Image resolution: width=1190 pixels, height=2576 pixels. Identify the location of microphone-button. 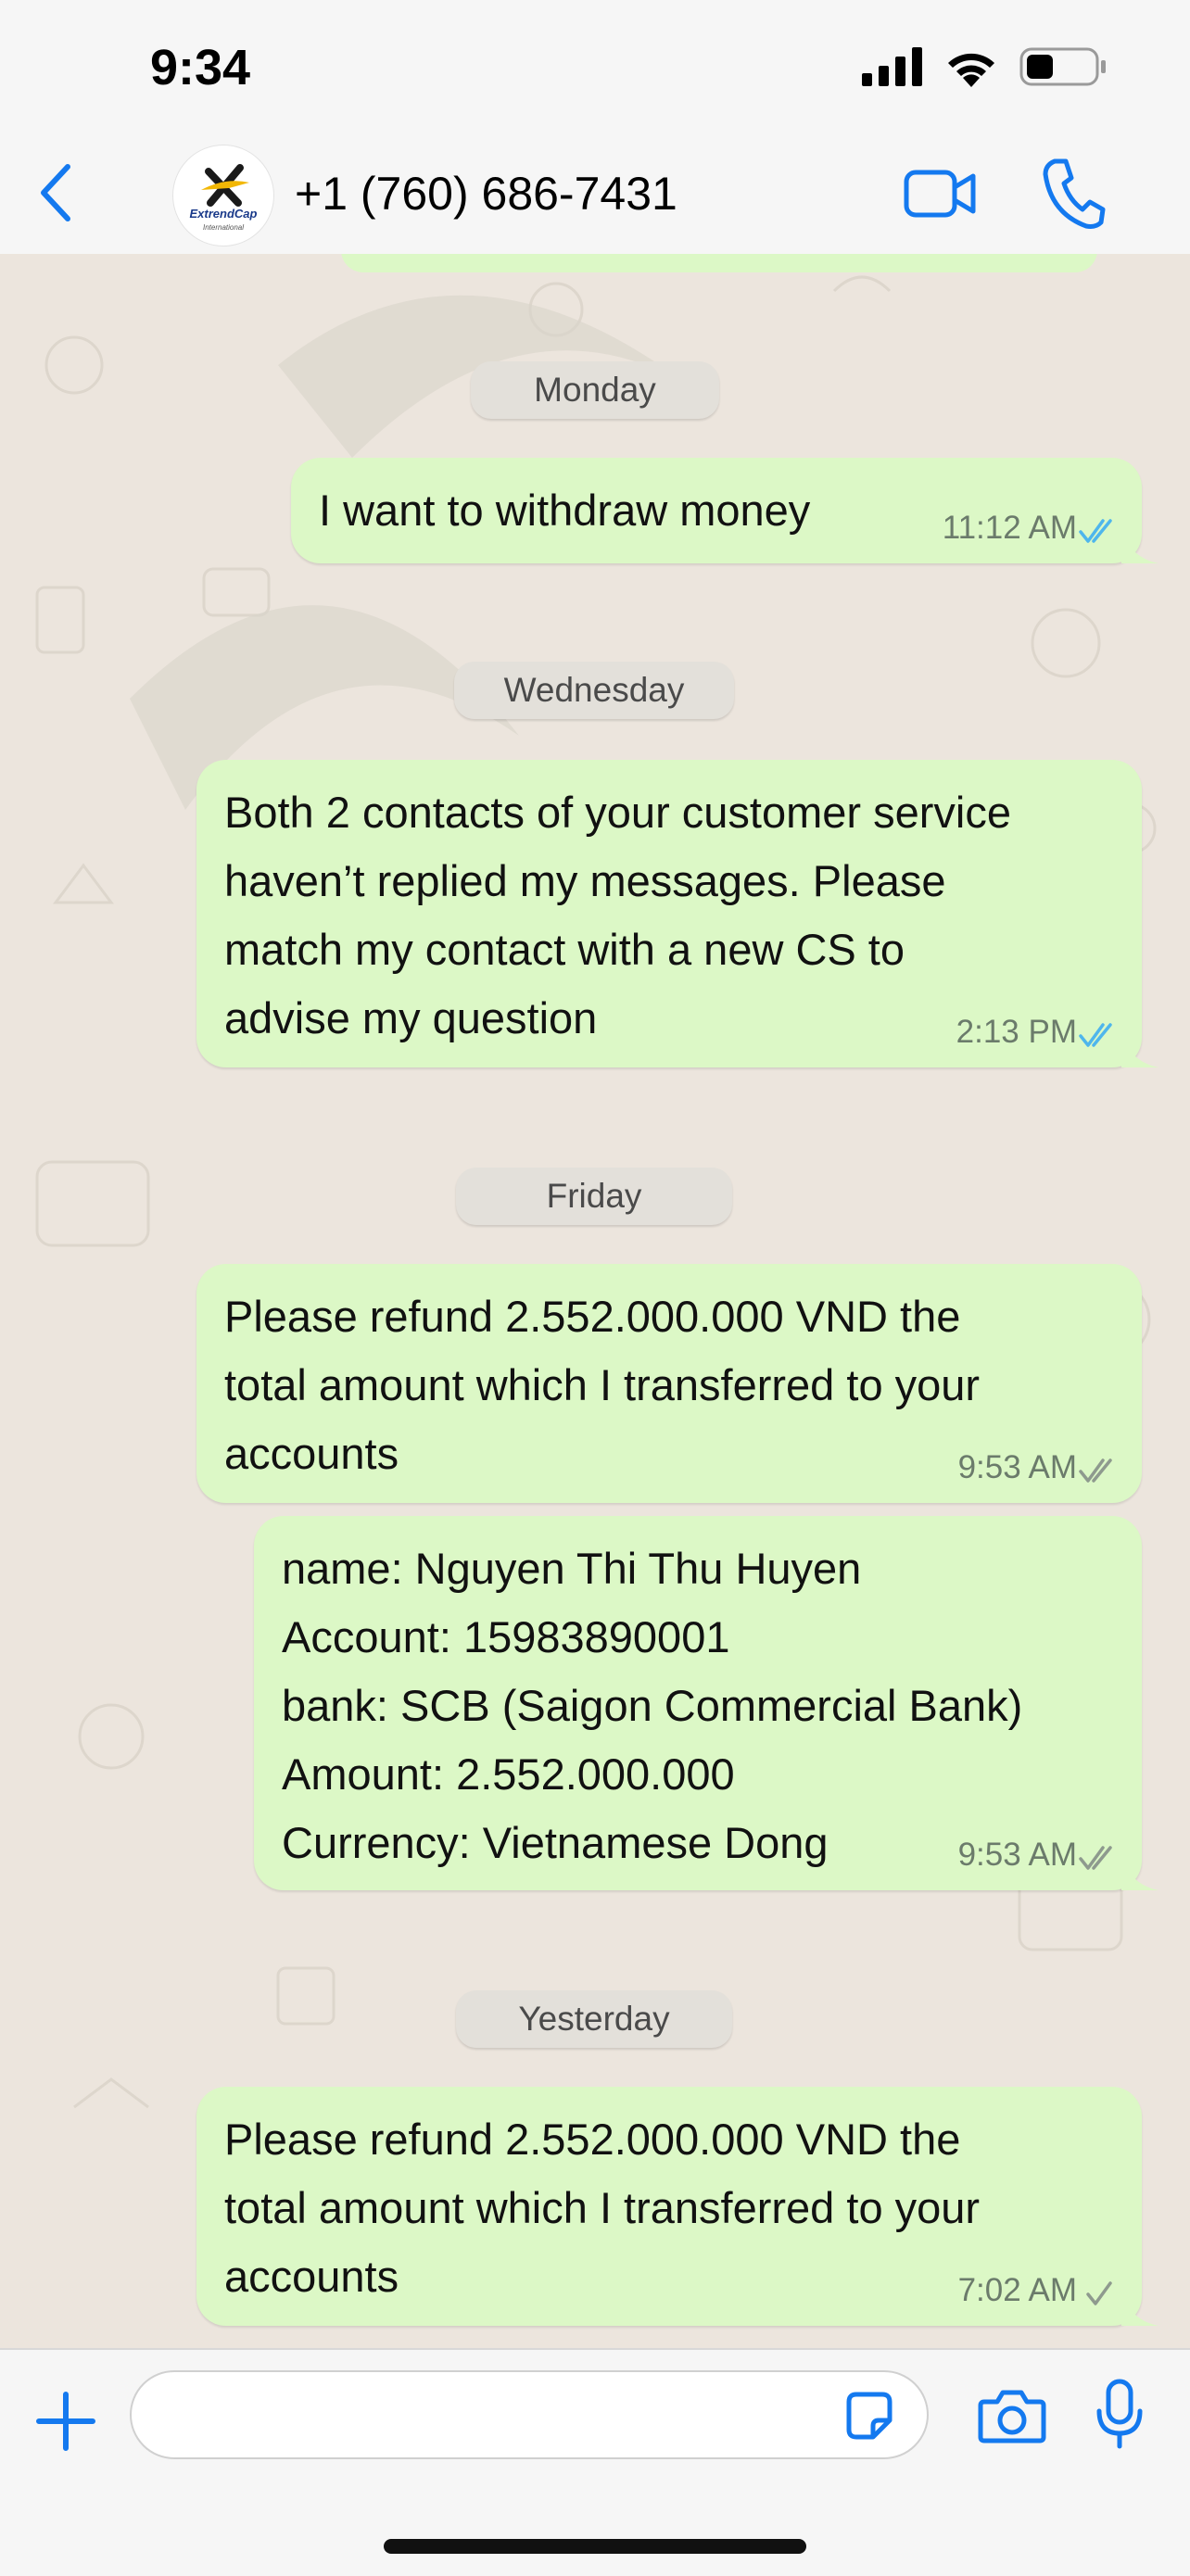
(1119, 2415).